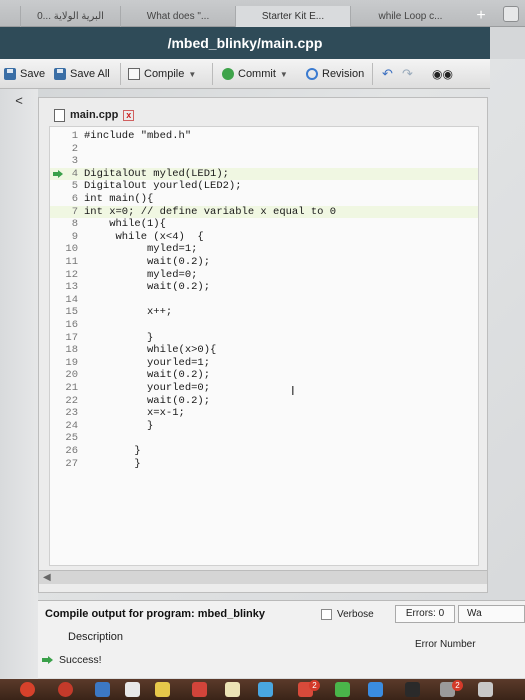 This screenshot has width=525, height=700. Describe the element at coordinates (407, 74) in the screenshot. I see `redo-button: ↷` at that location.